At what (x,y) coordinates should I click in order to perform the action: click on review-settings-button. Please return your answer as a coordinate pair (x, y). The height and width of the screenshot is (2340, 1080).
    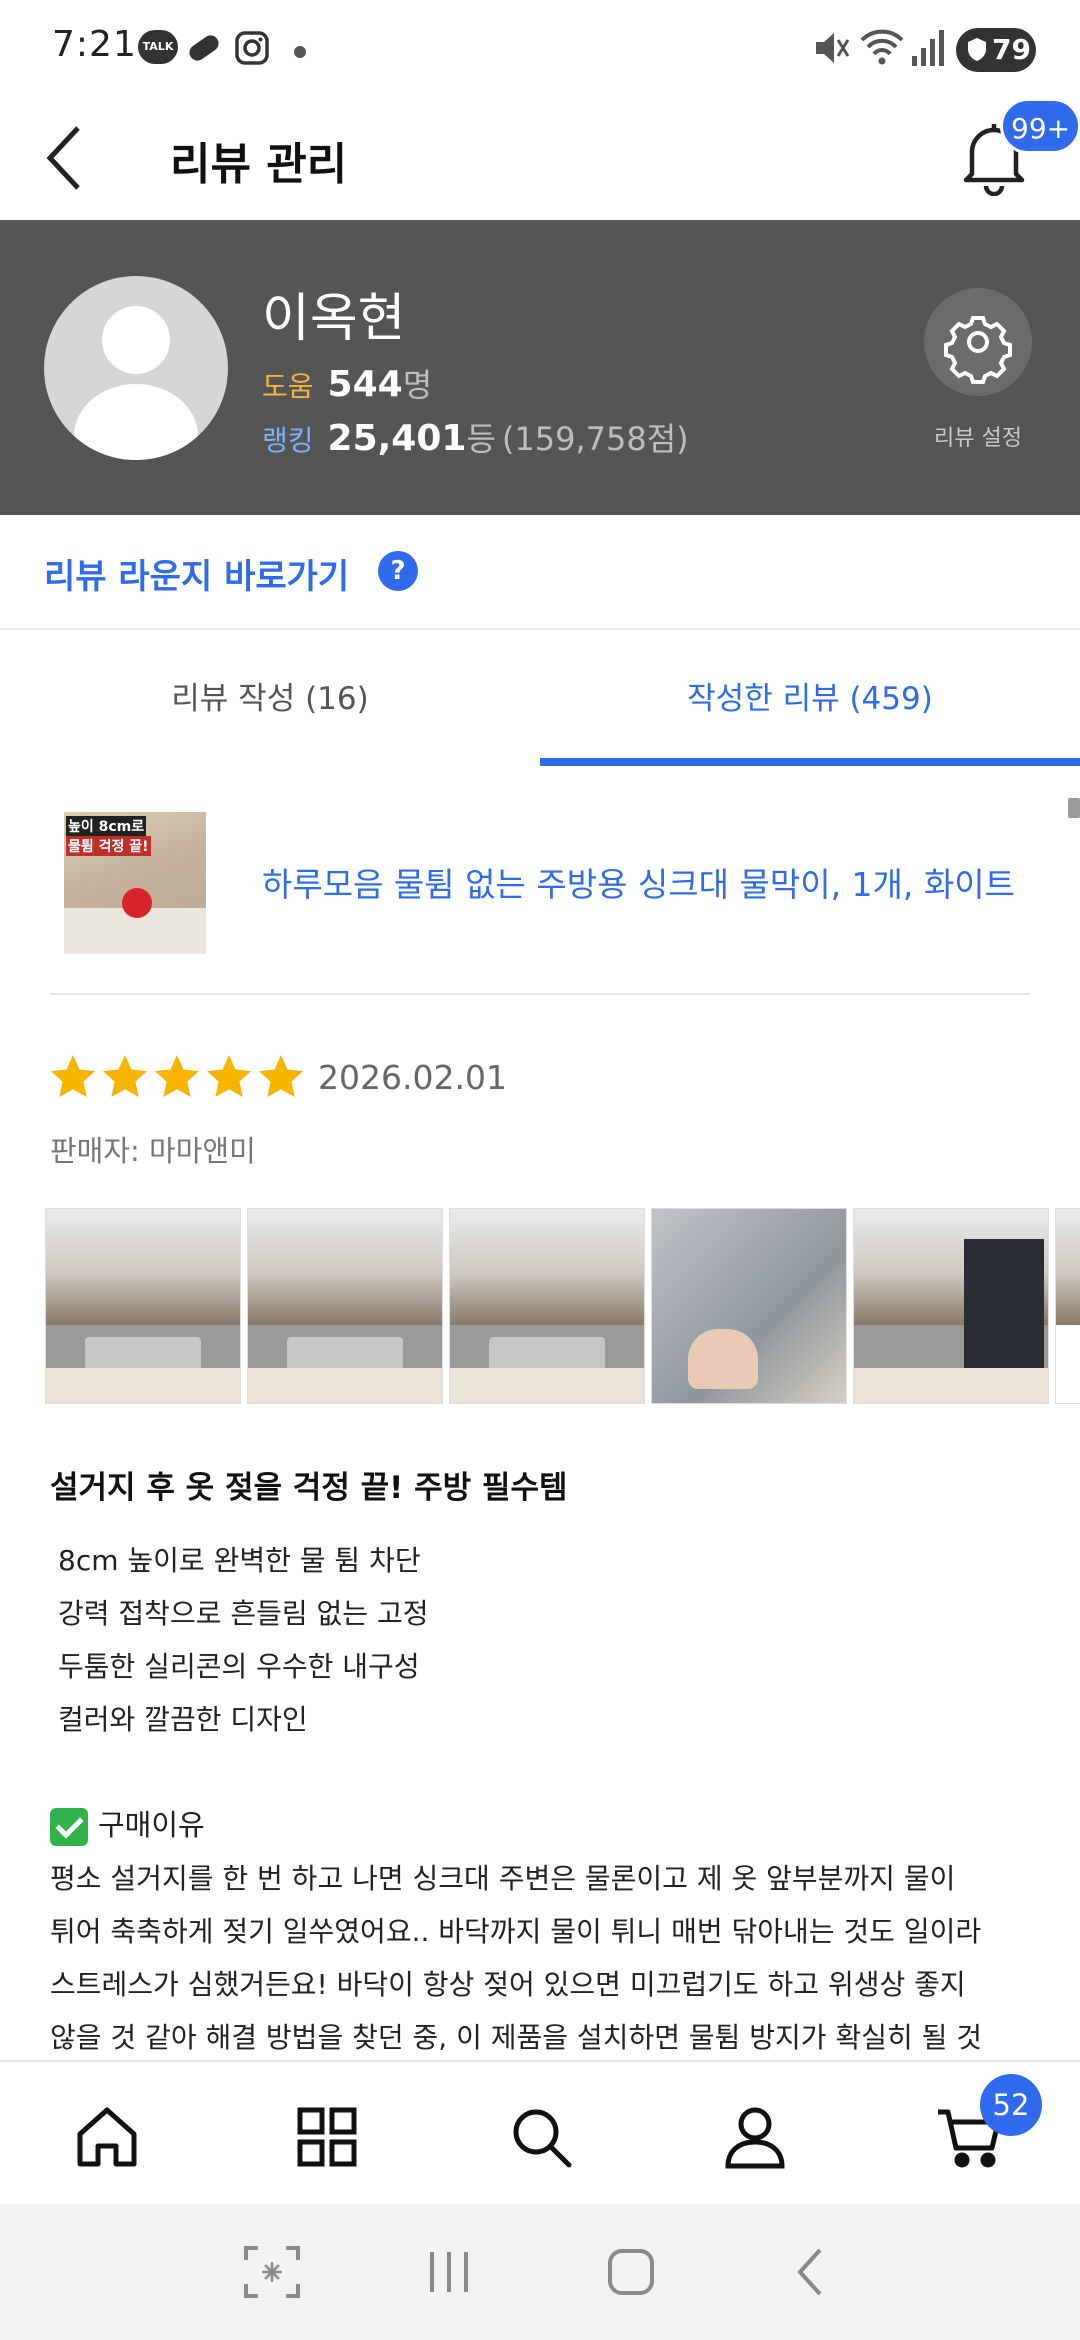
    Looking at the image, I should click on (978, 342).